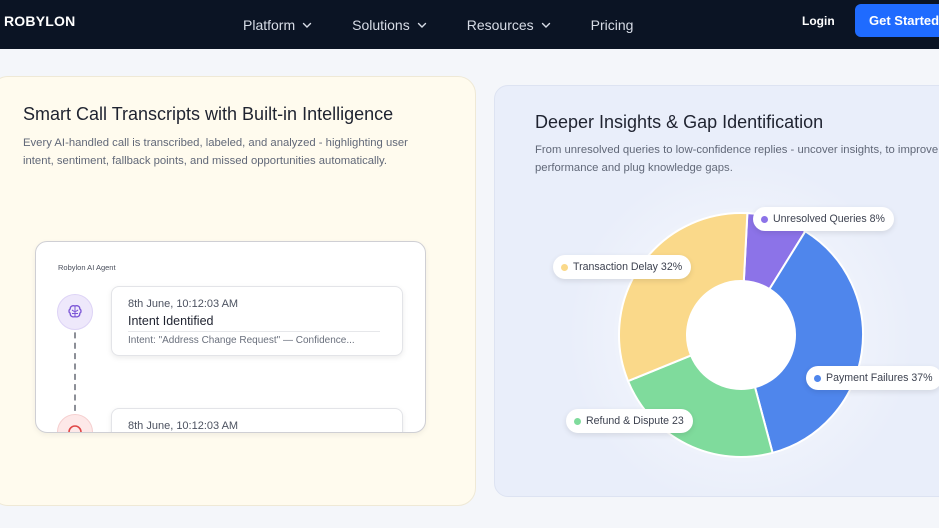  Describe the element at coordinates (381, 24) in the screenshot. I see `nav-link-label: Solutions` at that location.